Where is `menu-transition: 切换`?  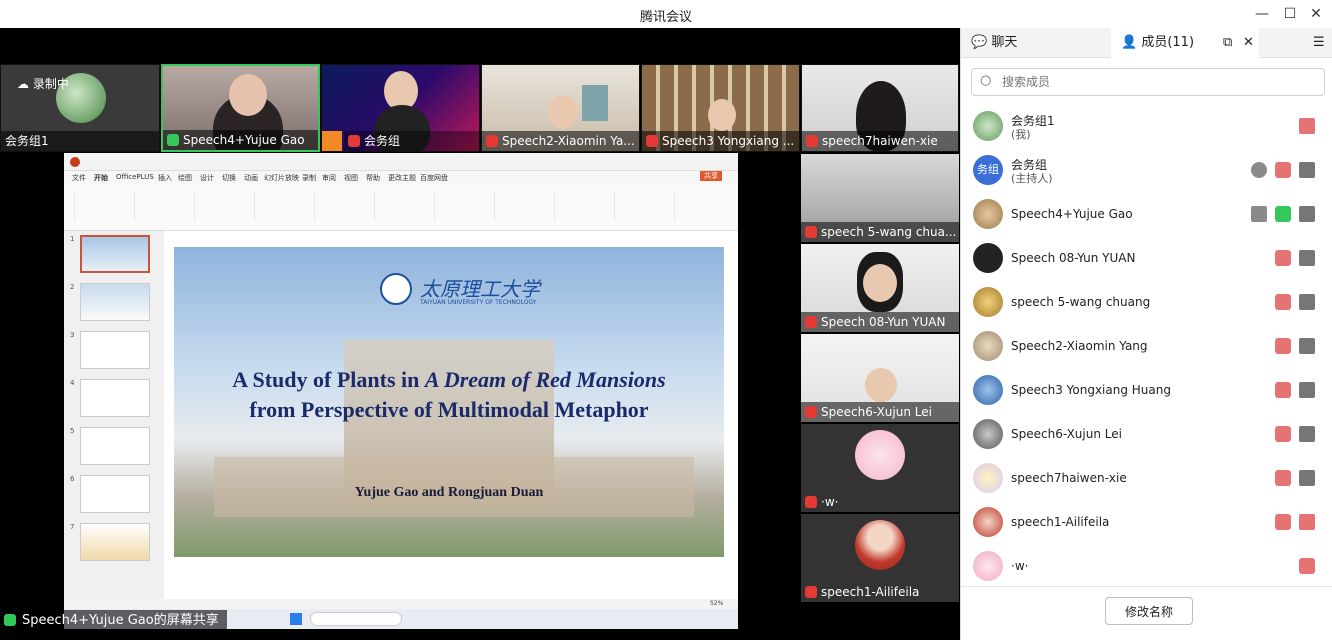
menu-transition: 切换 is located at coordinates (229, 178).